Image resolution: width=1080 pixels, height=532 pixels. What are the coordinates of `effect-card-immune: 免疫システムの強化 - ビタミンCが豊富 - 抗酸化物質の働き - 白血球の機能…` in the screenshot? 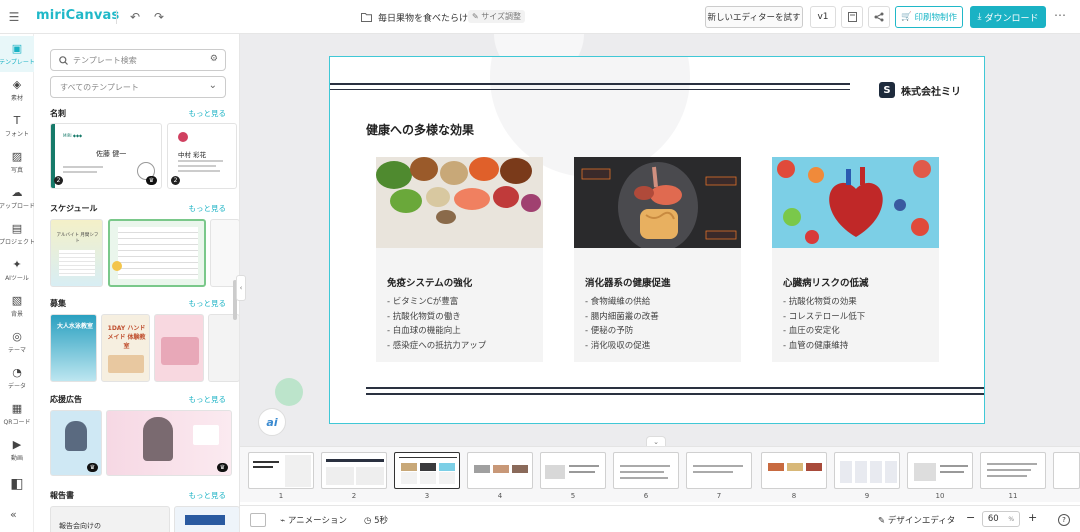 It's located at (459, 259).